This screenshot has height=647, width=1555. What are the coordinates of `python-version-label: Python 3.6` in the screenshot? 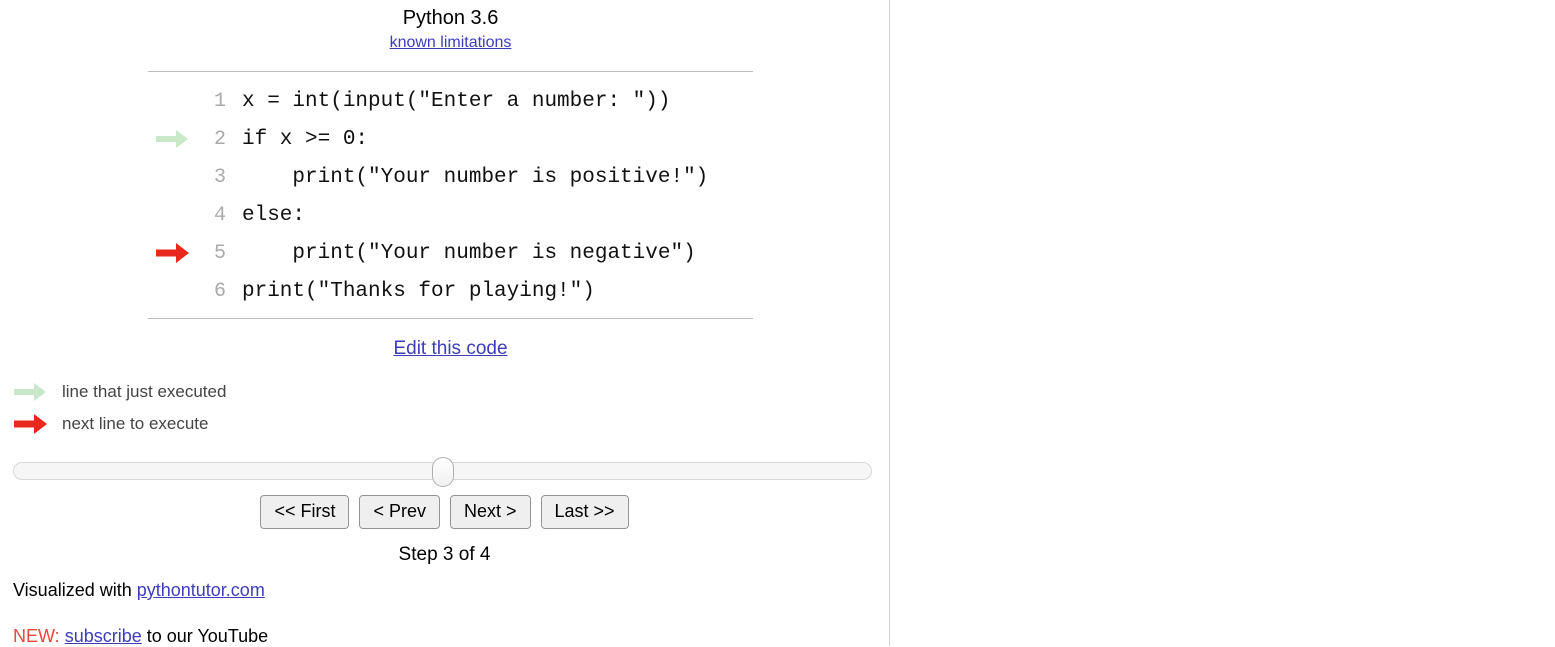 It's located at (450, 18).